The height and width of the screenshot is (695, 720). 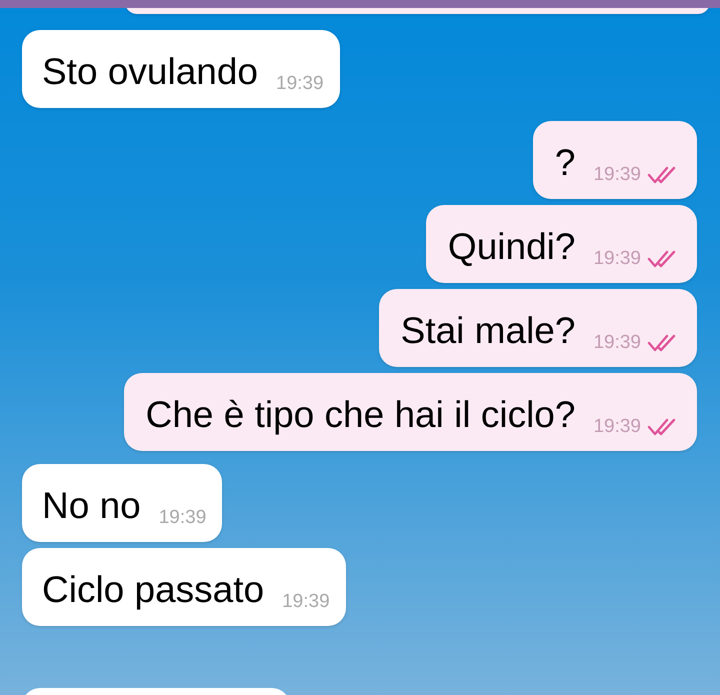 What do you see at coordinates (565, 163) in the screenshot?
I see `message-text: ?` at bounding box center [565, 163].